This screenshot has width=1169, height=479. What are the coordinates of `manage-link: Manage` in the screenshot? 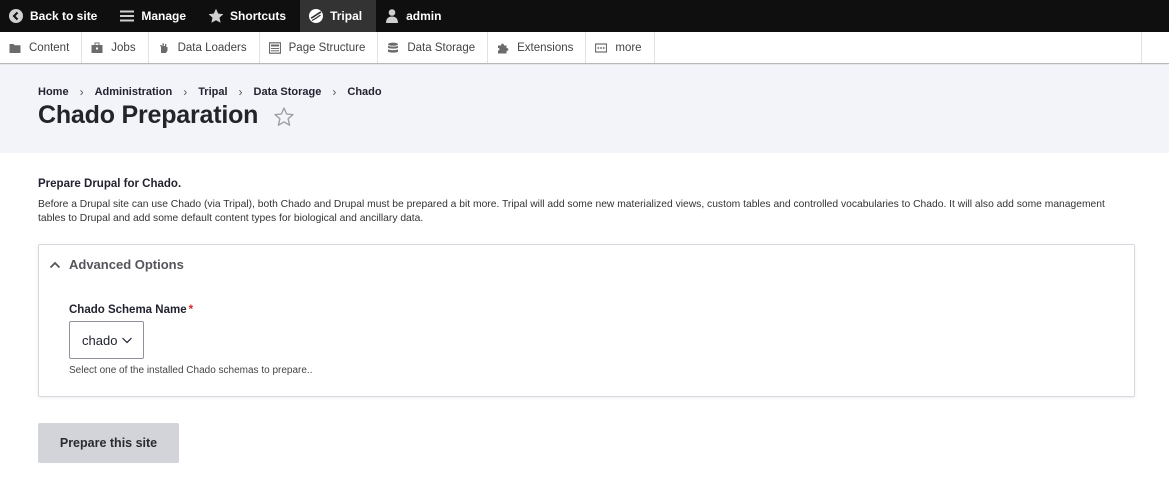 It's located at (155, 16).